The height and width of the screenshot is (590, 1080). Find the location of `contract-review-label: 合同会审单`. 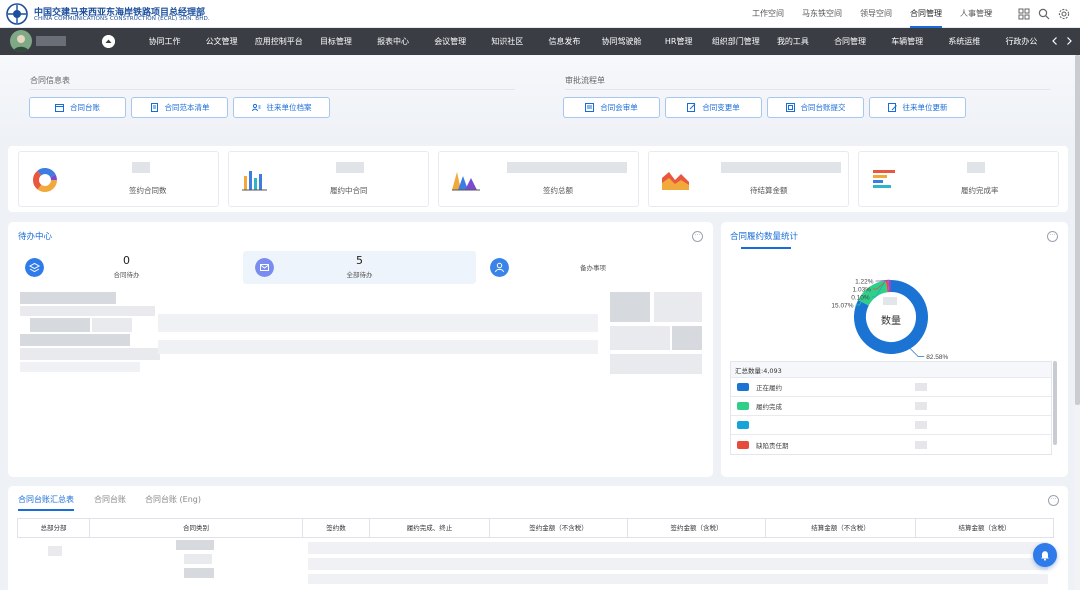

contract-review-label: 合同会审单 is located at coordinates (619, 107).